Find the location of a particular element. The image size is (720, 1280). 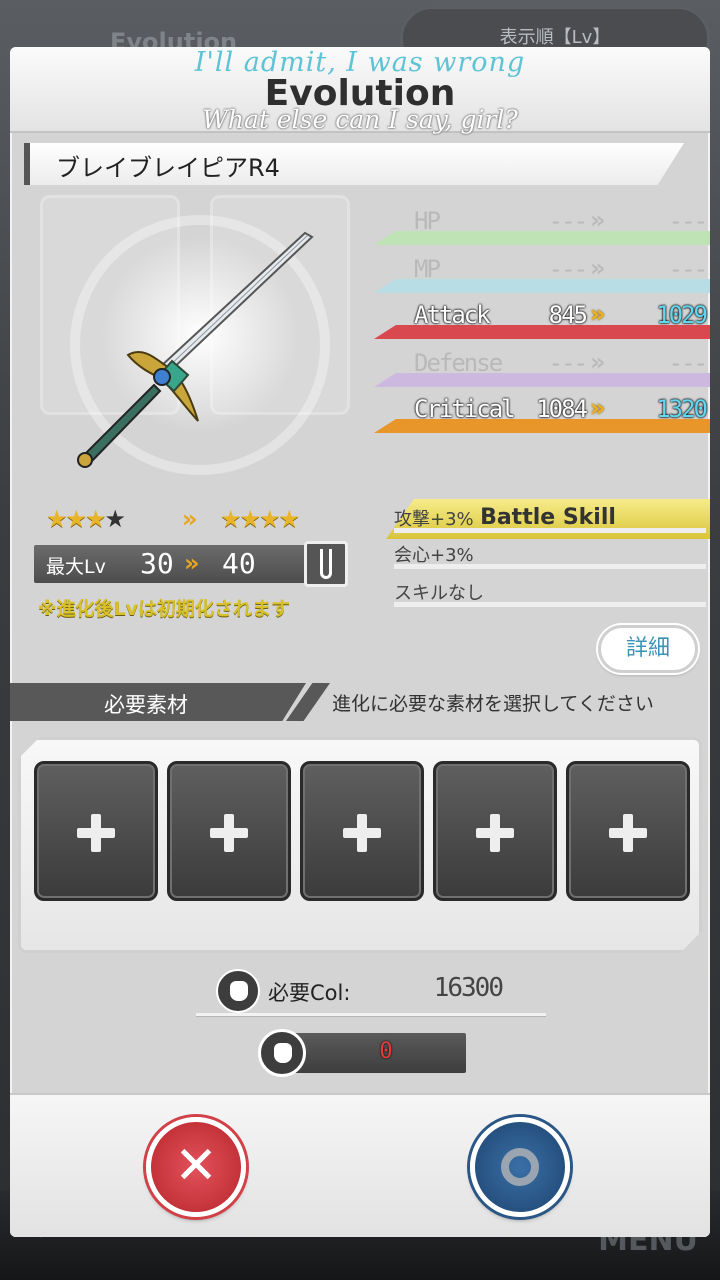

owned-col-value: 0 is located at coordinates (386, 1051).